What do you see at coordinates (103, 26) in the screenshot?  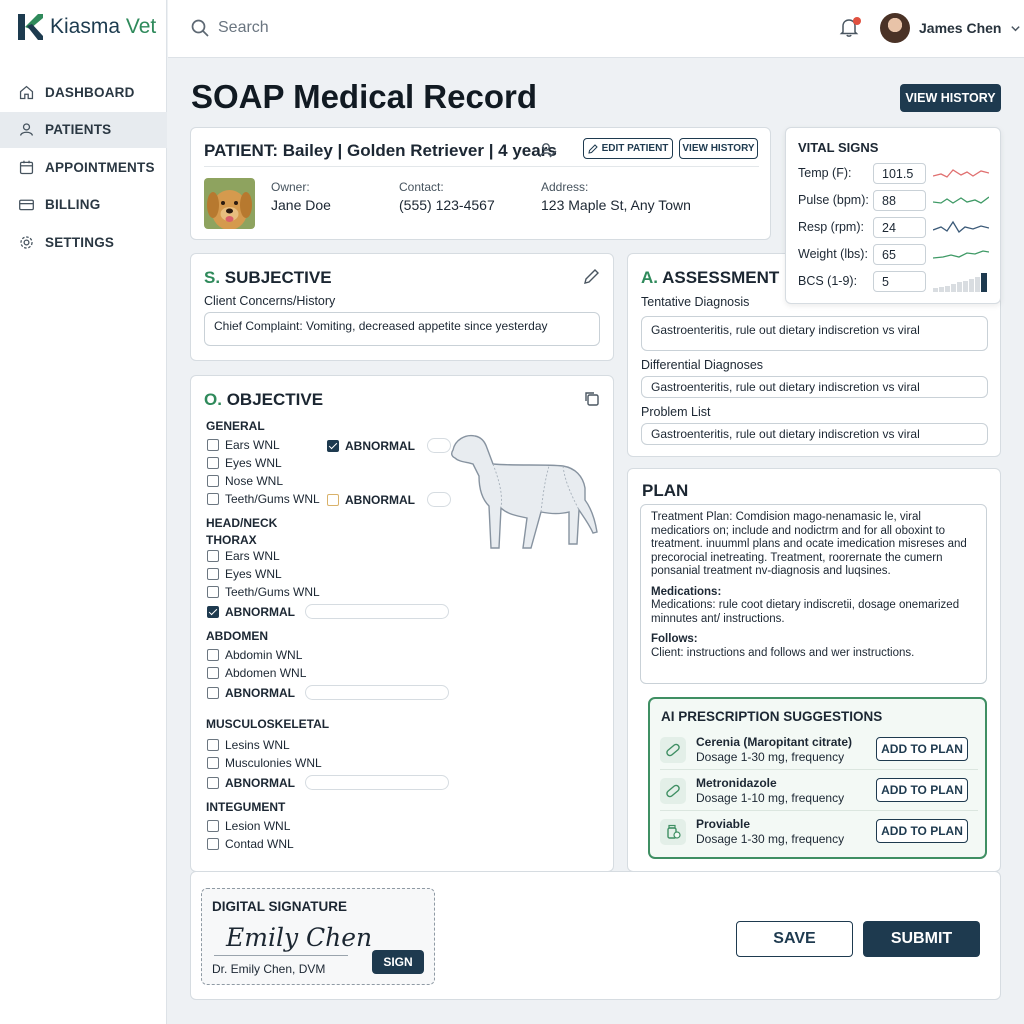 I see `app-name: Kiasma Vet` at bounding box center [103, 26].